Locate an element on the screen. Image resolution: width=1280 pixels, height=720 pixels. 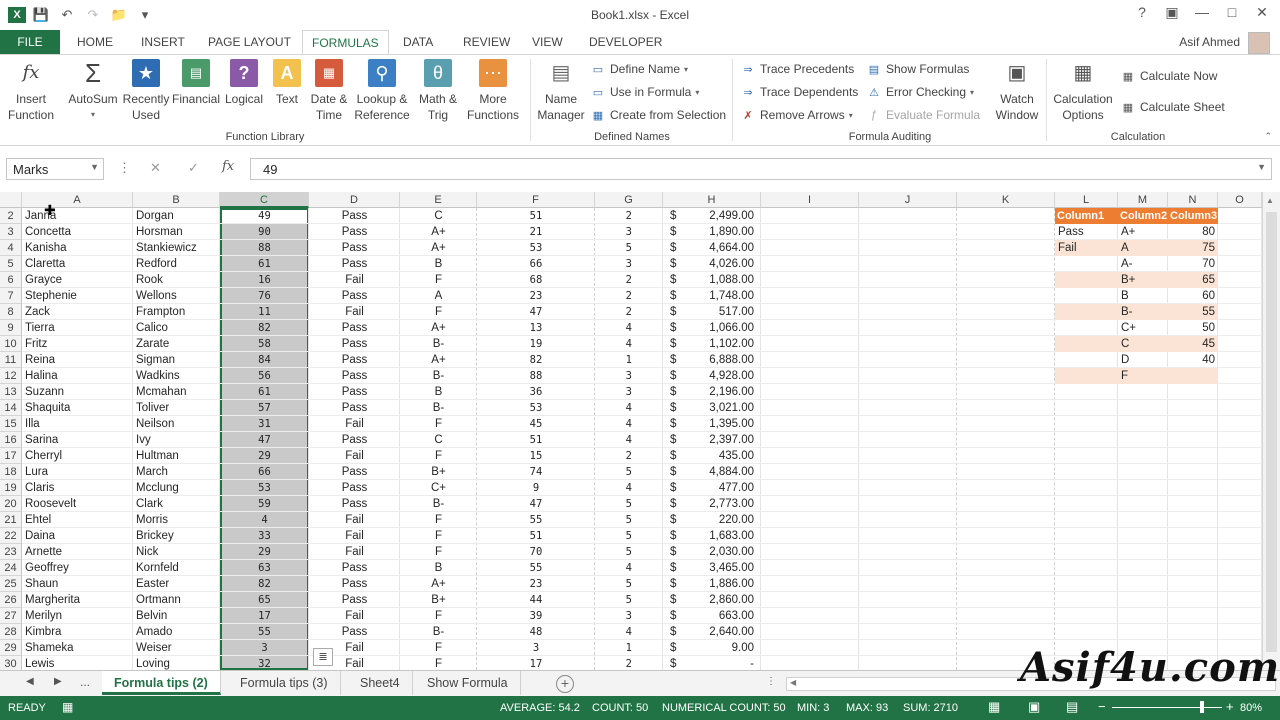
cell-e: B is located at coordinates (438, 392).